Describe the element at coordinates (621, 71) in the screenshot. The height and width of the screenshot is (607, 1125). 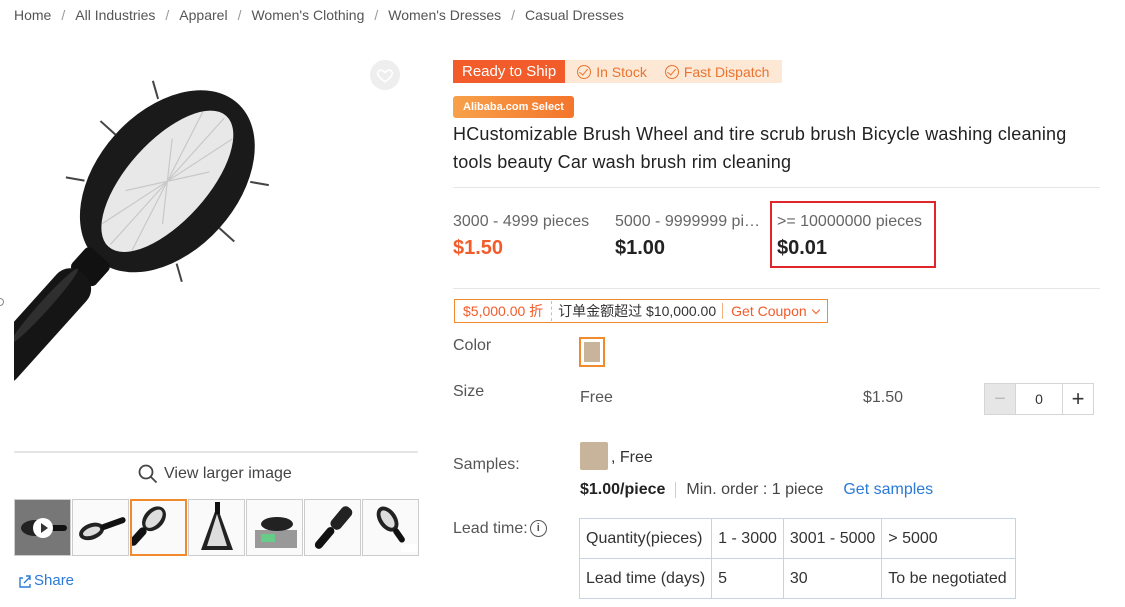
I see `in-stock-label: In Stock` at that location.